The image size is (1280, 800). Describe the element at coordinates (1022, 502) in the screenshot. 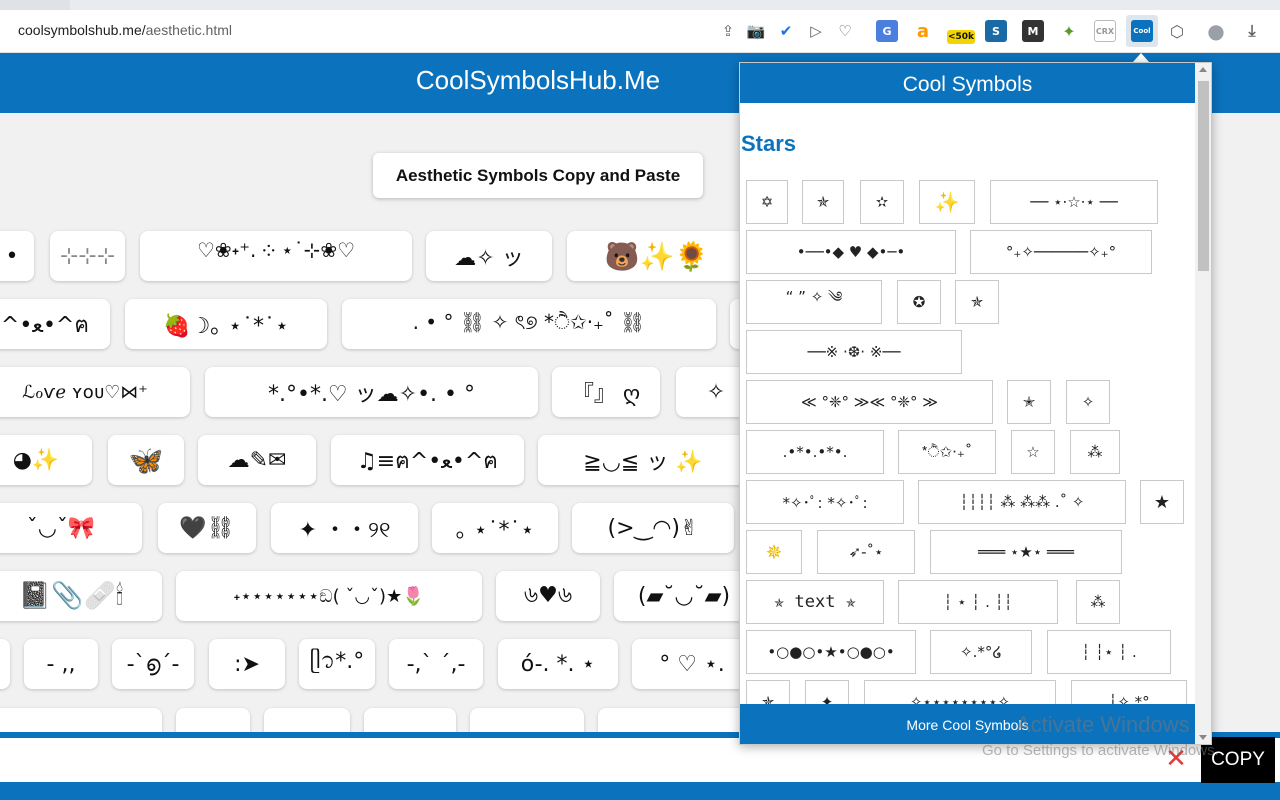

I see `popup-symbol-button: ┆┆┆┆ ⁂ ⁂⁂ .˚ ✧` at that location.